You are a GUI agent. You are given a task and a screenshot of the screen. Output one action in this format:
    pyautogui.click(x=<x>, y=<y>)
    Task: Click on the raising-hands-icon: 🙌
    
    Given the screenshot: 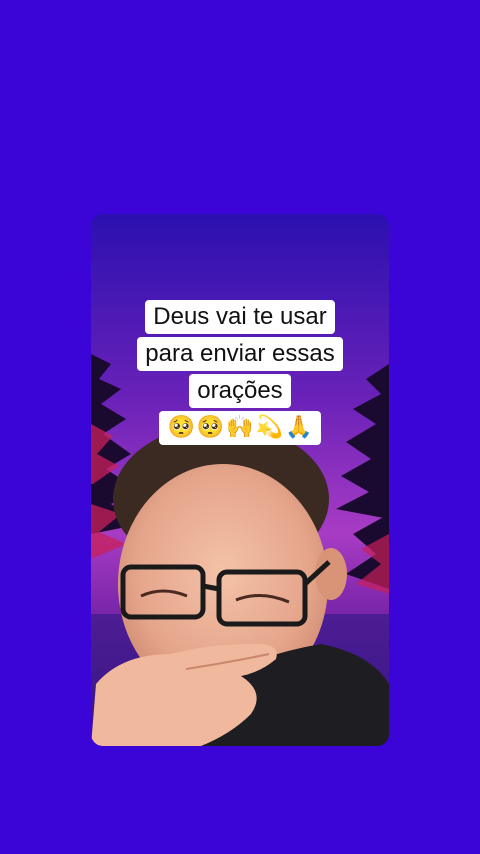 What is the action you would take?
    pyautogui.click(x=240, y=427)
    